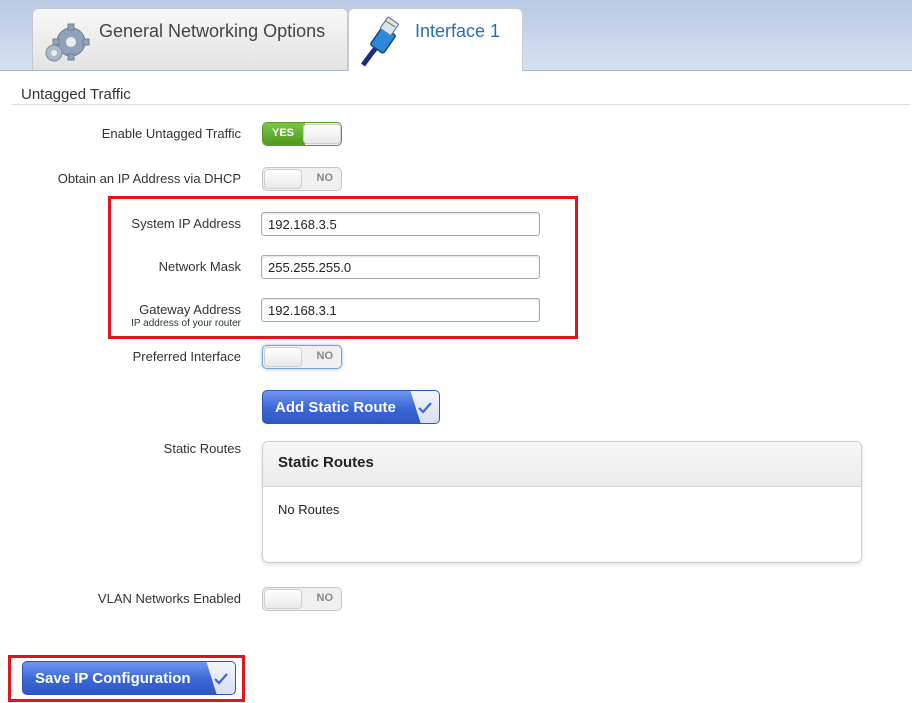  I want to click on tab-bar: General Networking Options Interface 1, so click(456, 35).